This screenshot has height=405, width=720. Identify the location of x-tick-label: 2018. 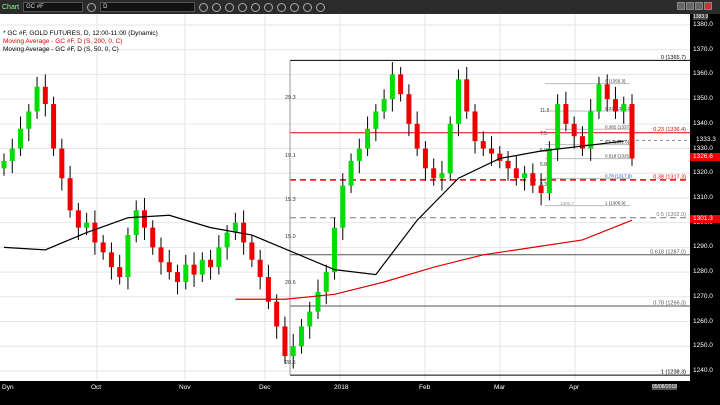
(341, 387).